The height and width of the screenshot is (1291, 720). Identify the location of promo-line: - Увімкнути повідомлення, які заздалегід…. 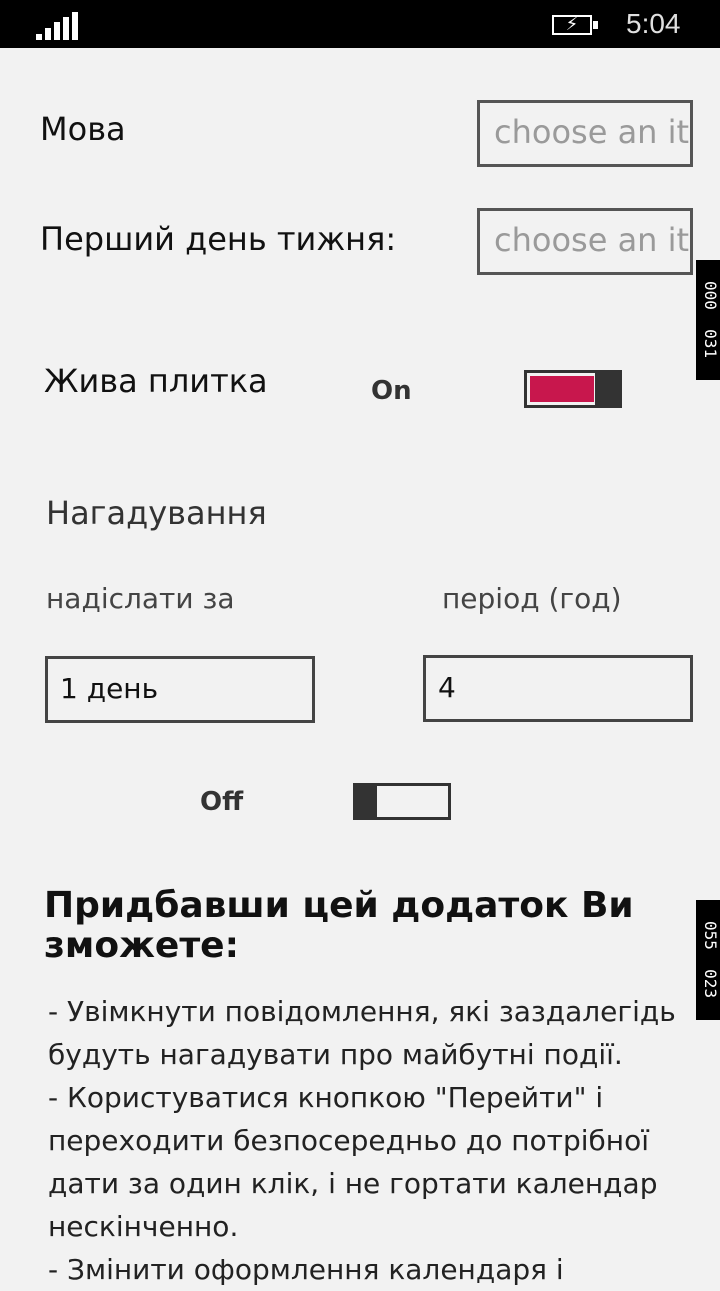
(362, 1033).